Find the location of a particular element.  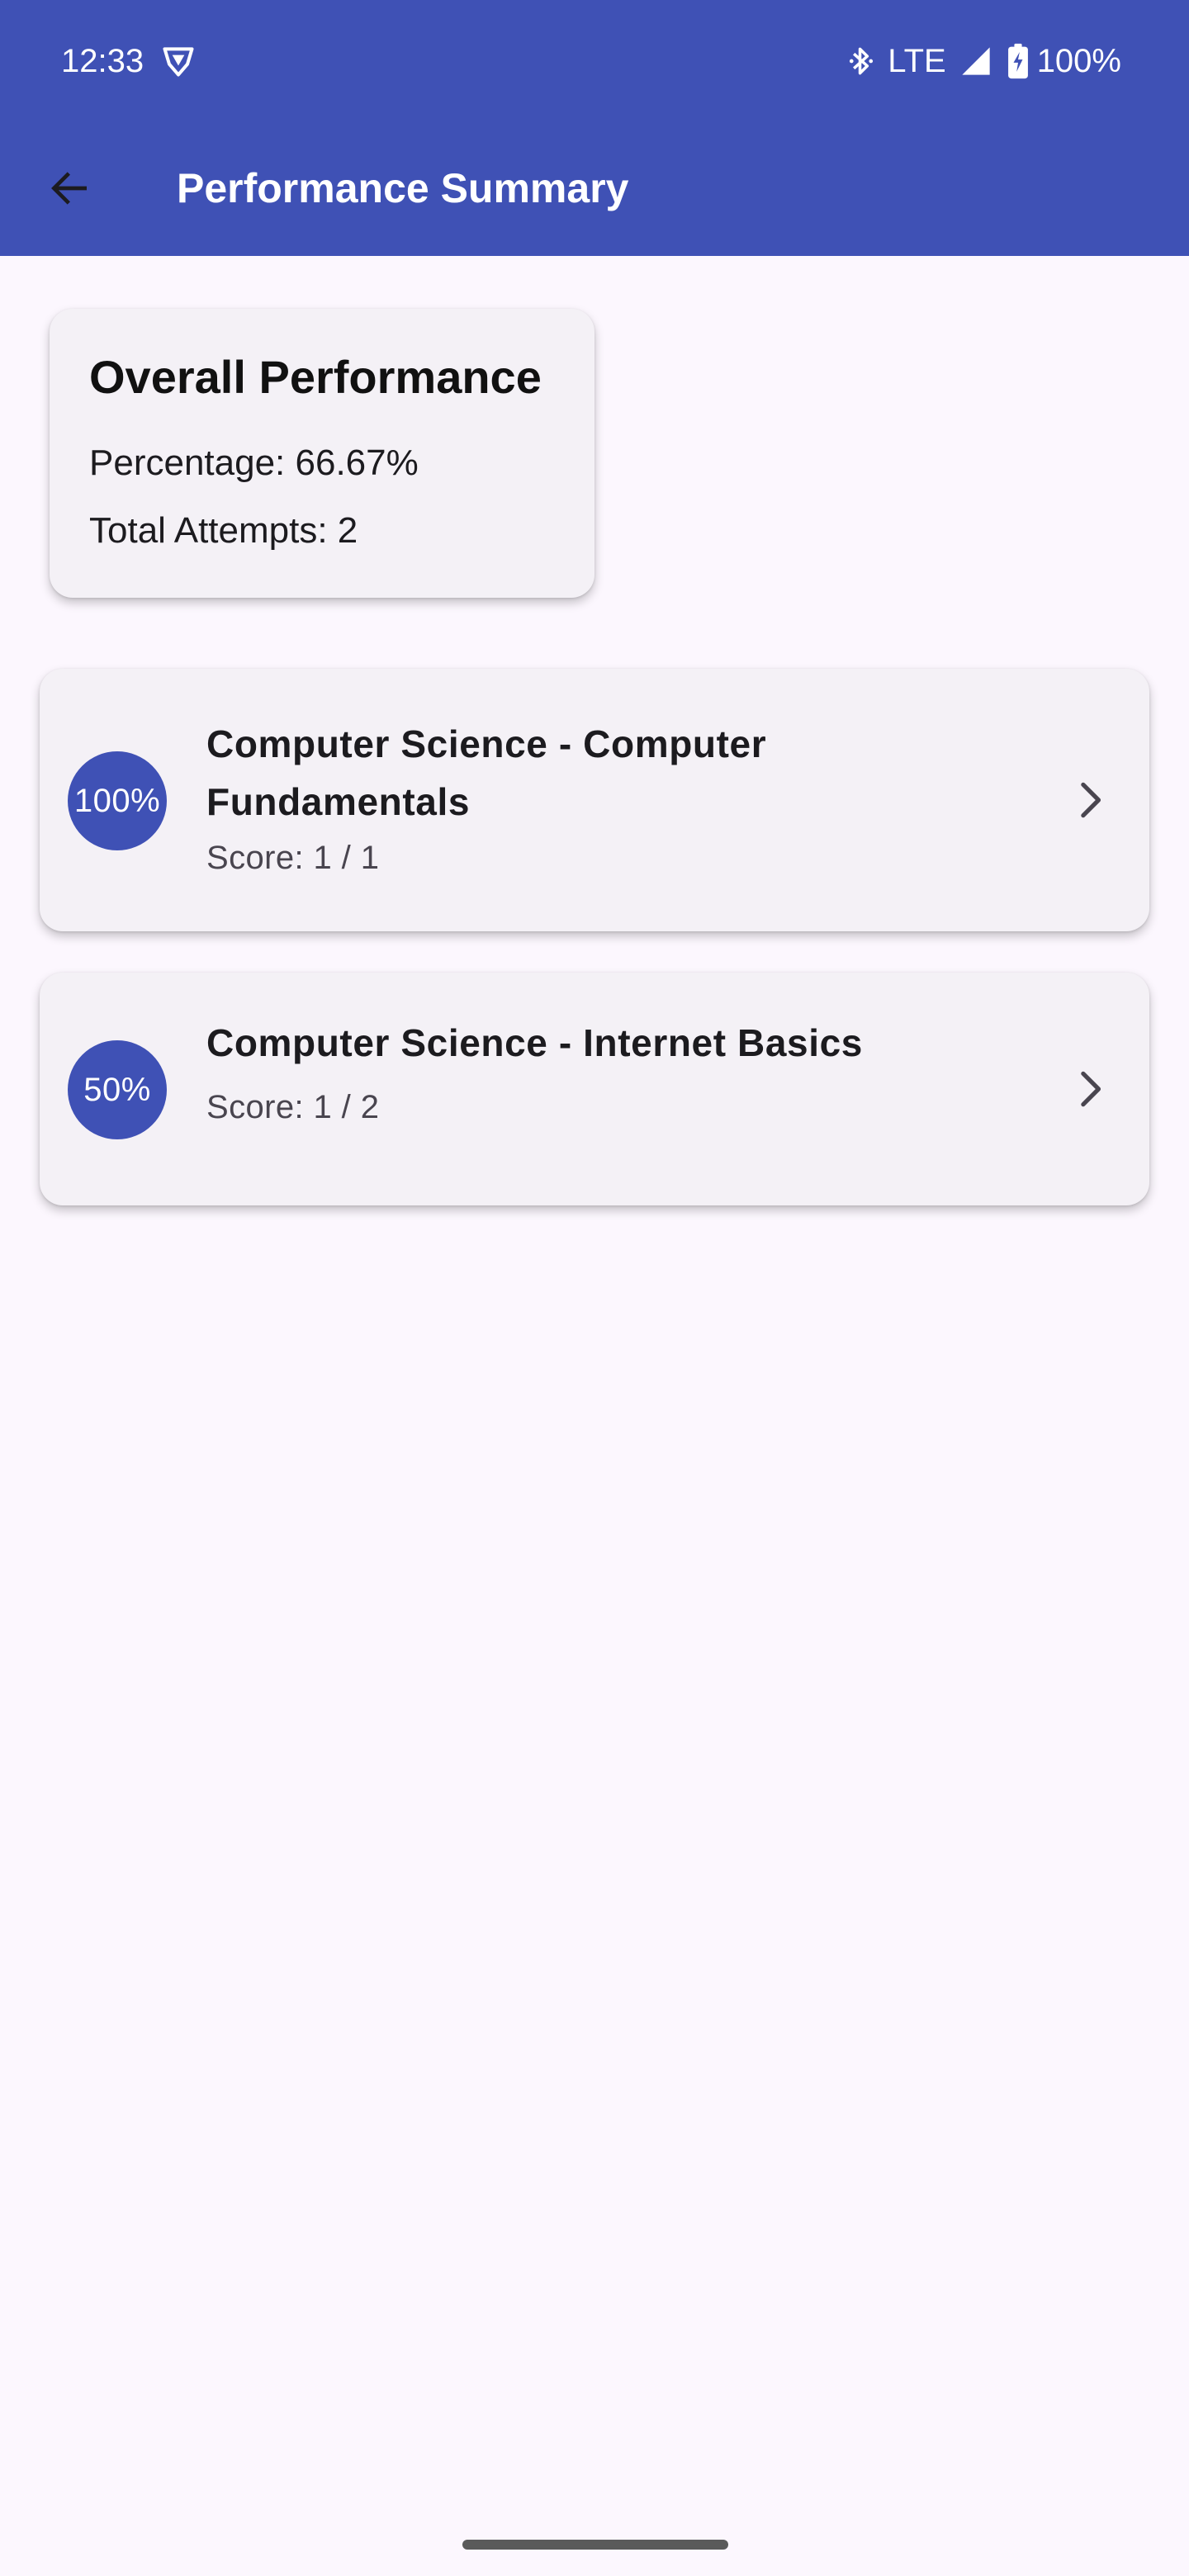

status-bar: 12:33 LTE 100% is located at coordinates (594, 61).